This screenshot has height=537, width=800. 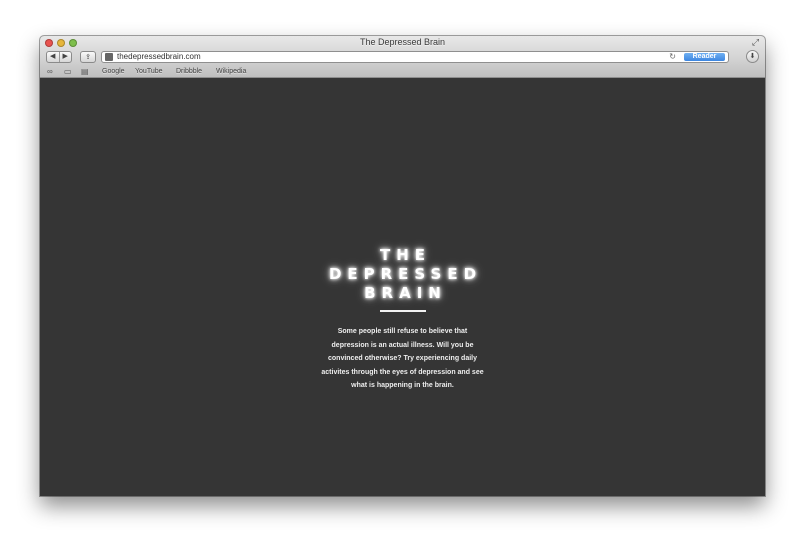 What do you see at coordinates (159, 57) in the screenshot?
I see `url-text: thedepressedbrain.com` at bounding box center [159, 57].